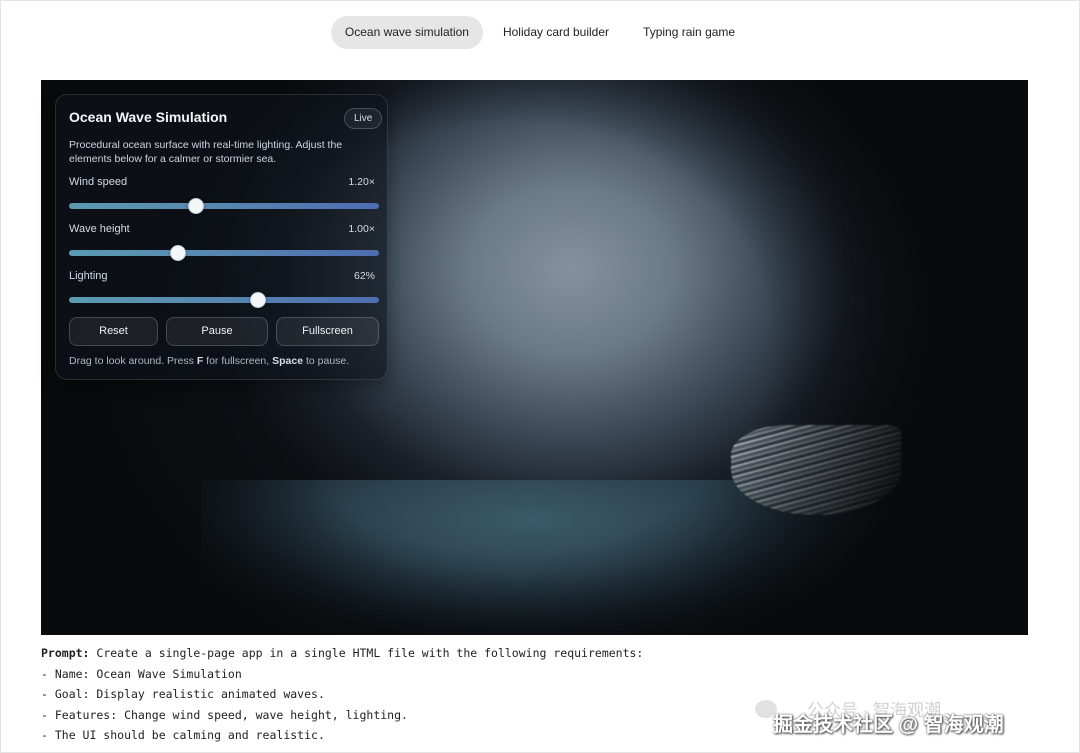 The height and width of the screenshot is (753, 1080). What do you see at coordinates (177, 253) in the screenshot?
I see `wave-height-slider-thumb` at bounding box center [177, 253].